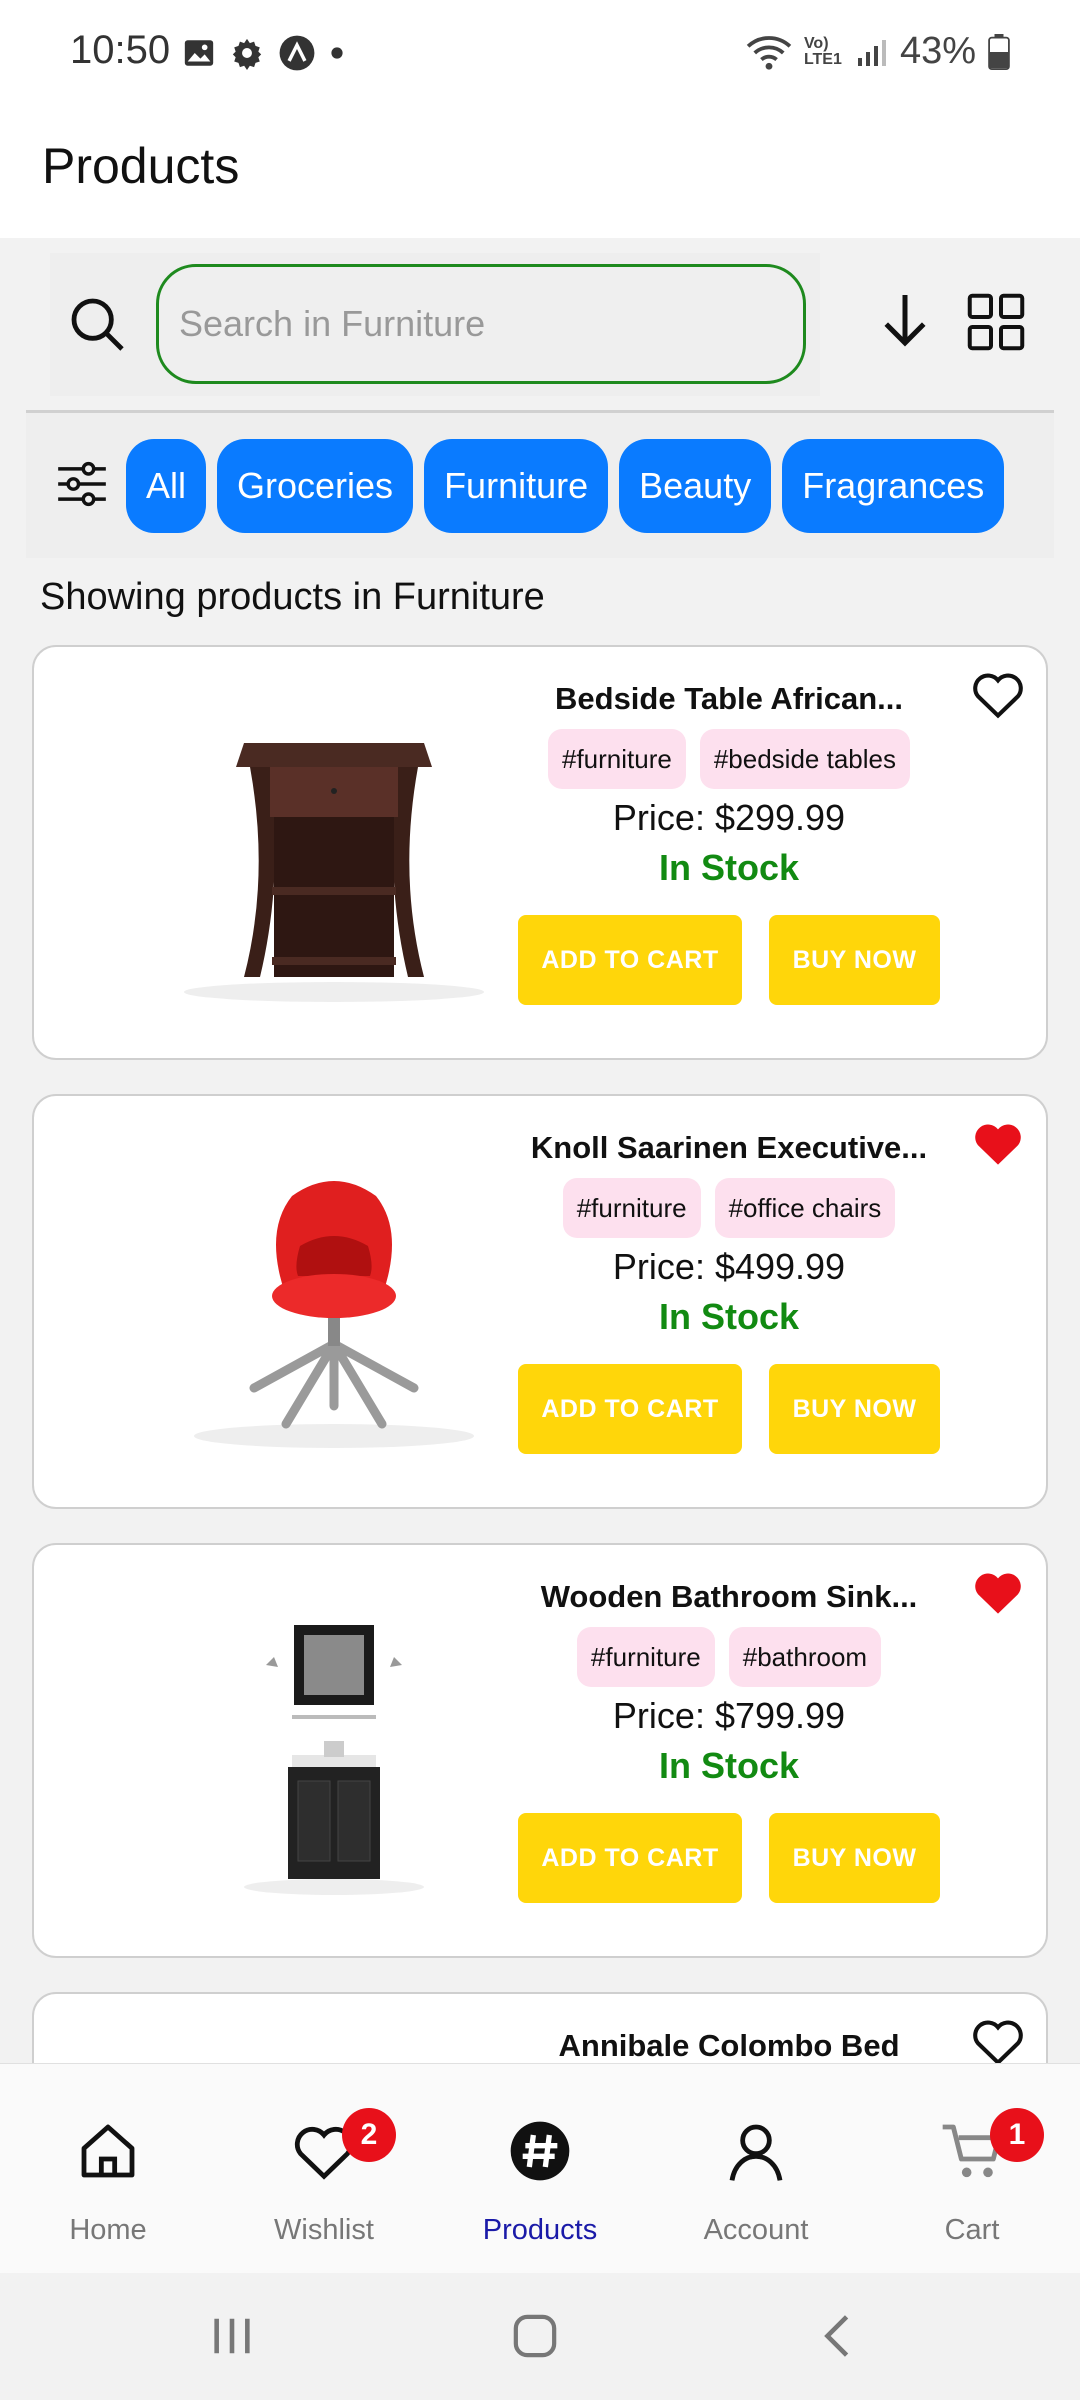 The height and width of the screenshot is (2400, 1080). I want to click on recent-apps-icon, so click(232, 2336).